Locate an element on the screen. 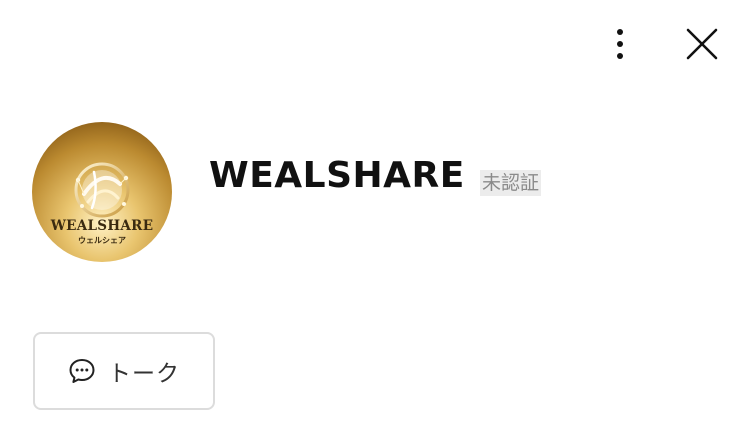 The height and width of the screenshot is (440, 750). profile-name: WEALSHARE is located at coordinates (337, 175).